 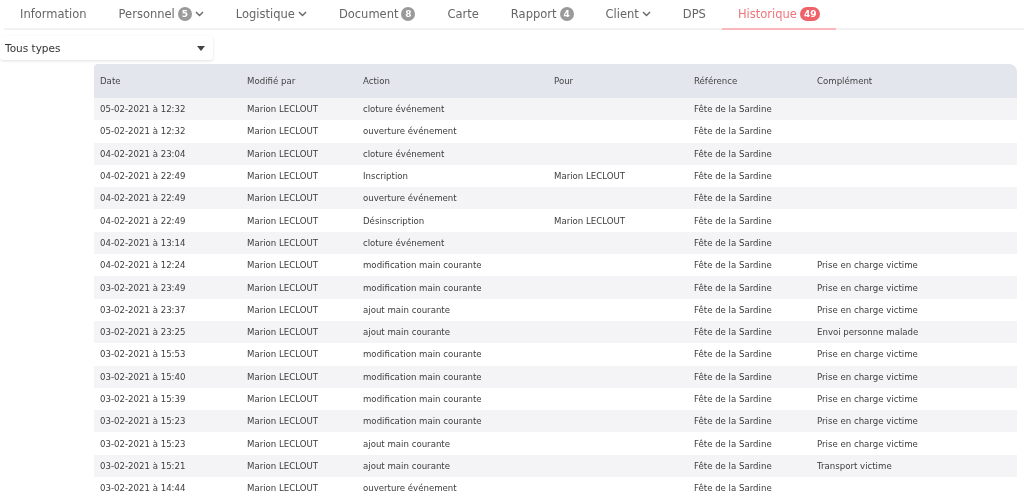 I want to click on table-cell: 04-02-2021 à 23:04, so click(x=167, y=153).